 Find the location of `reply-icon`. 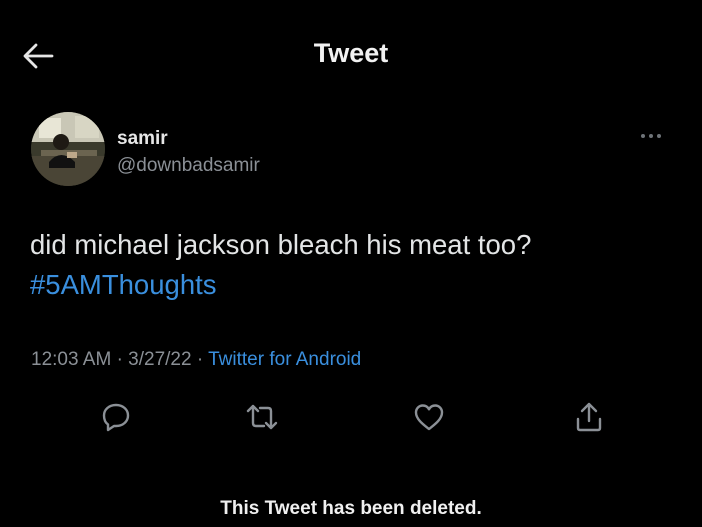

reply-icon is located at coordinates (116, 417).